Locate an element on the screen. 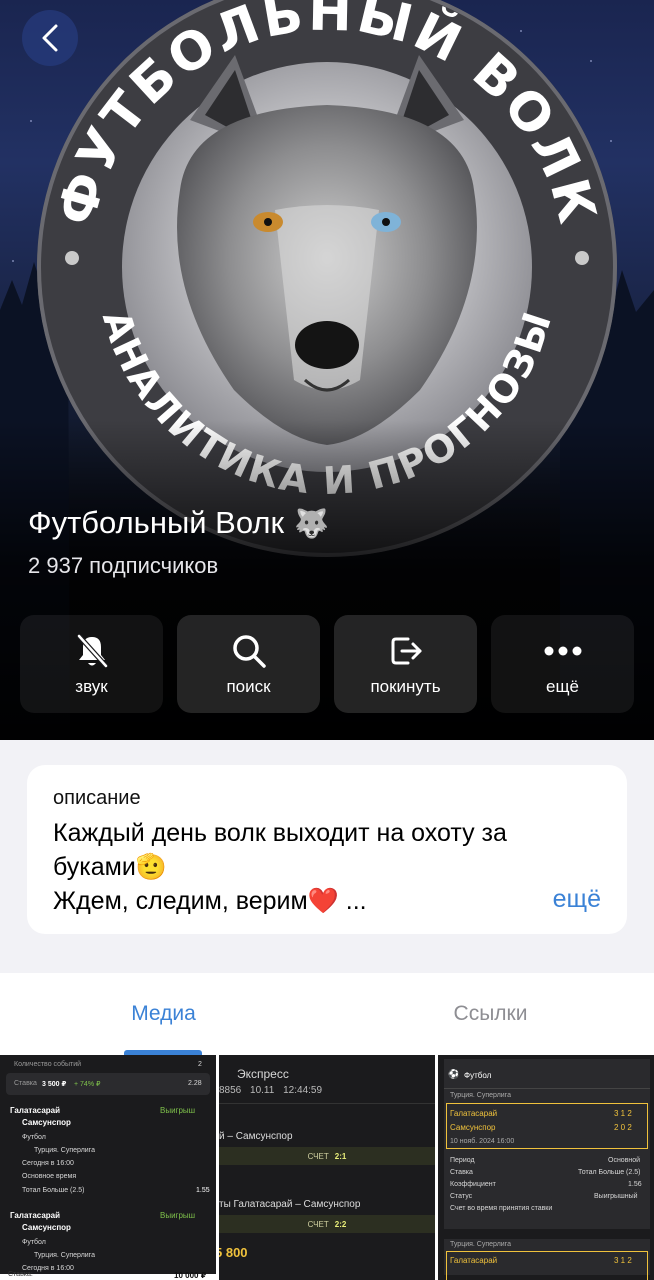 Image resolution: width=654 pixels, height=1280 pixels. t3-team2: Самсунспор is located at coordinates (473, 1127).